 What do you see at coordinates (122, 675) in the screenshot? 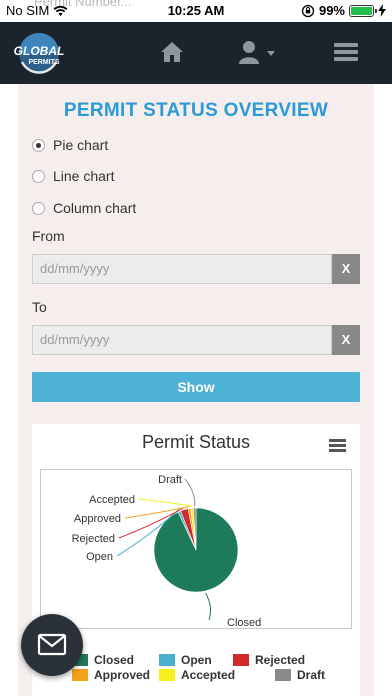
I see `legend-label: Approved` at bounding box center [122, 675].